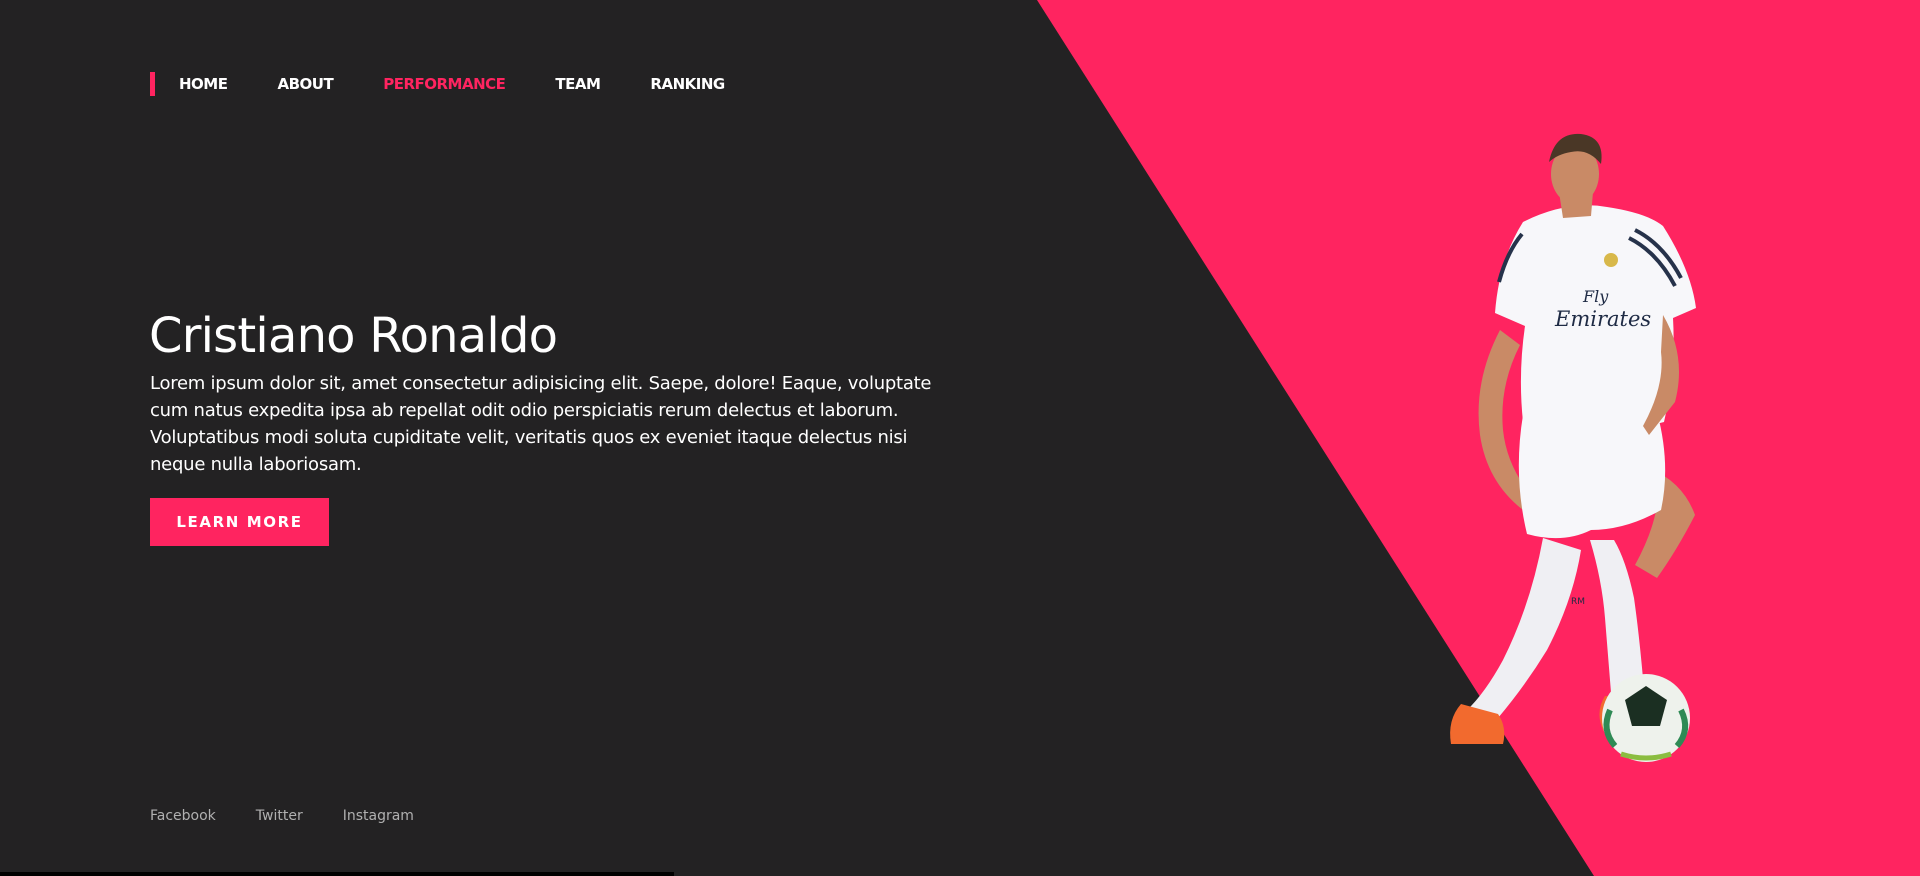  What do you see at coordinates (203, 84) in the screenshot?
I see `nav-item-home: HOME` at bounding box center [203, 84].